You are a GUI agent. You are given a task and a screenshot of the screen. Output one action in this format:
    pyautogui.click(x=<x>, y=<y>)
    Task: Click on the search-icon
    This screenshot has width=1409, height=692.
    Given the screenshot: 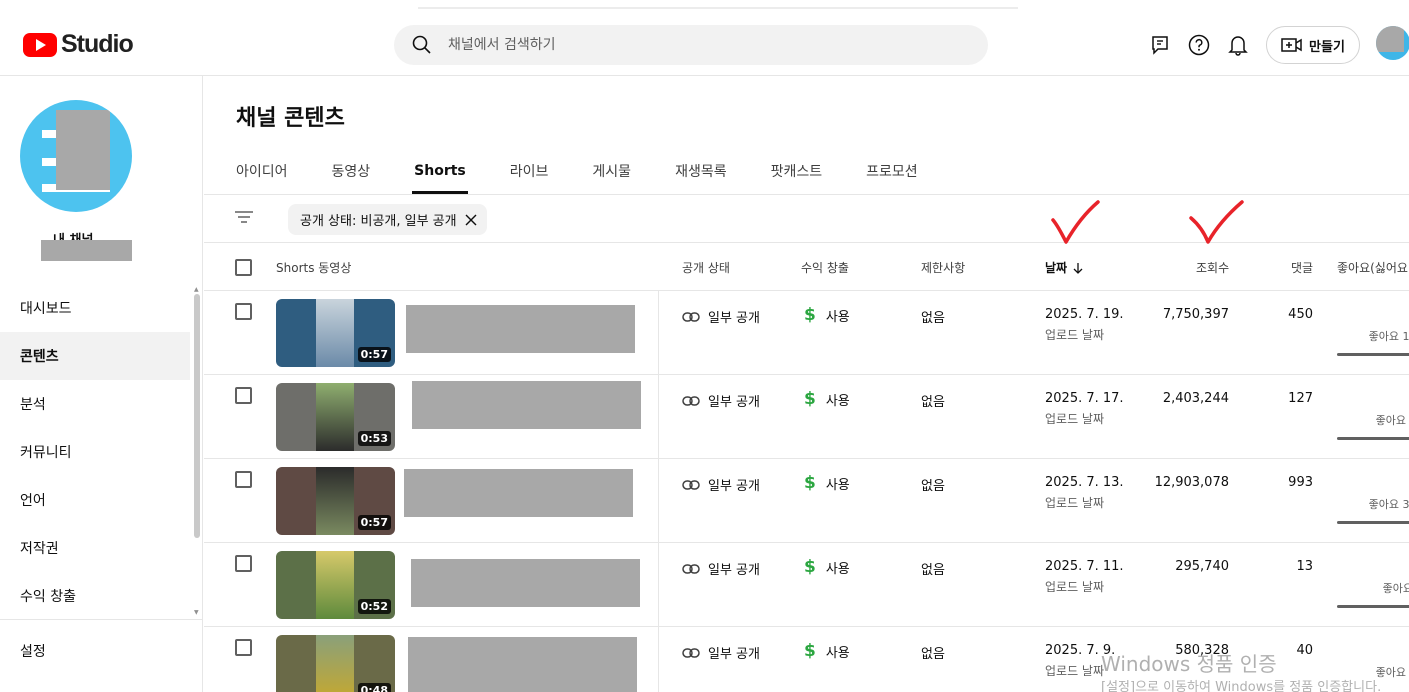 What is the action you would take?
    pyautogui.click(x=421, y=44)
    